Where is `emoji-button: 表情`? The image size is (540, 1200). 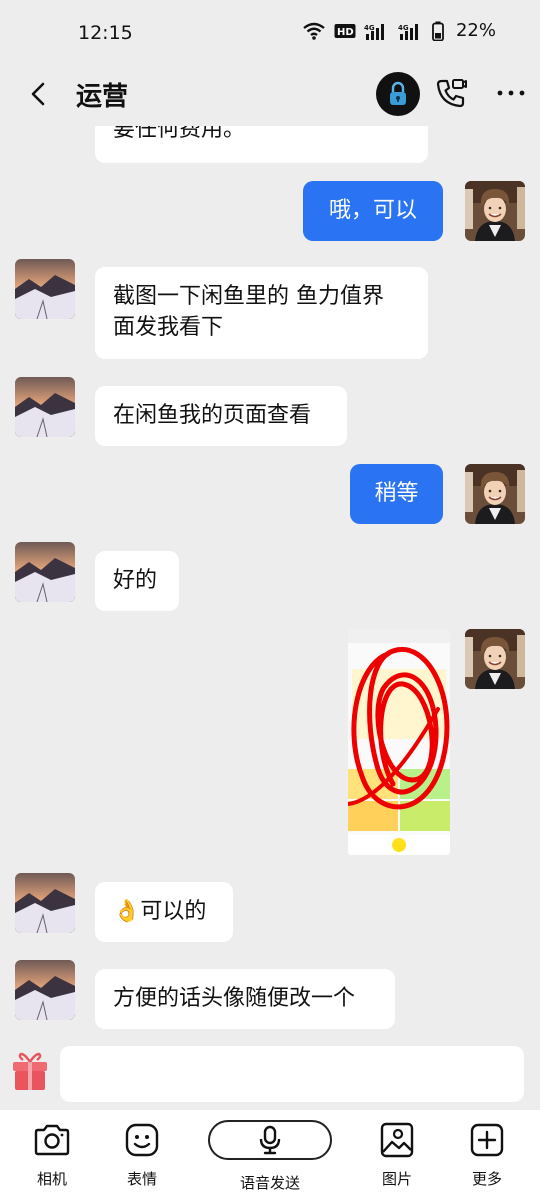
emoji-button: 表情 is located at coordinates (142, 1154).